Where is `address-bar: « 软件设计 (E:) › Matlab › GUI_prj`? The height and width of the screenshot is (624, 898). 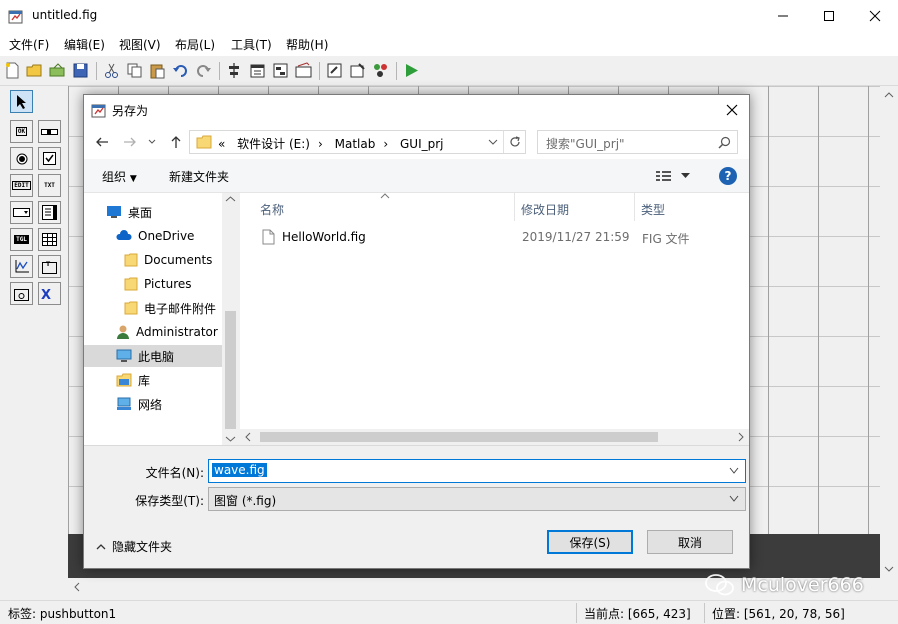 address-bar: « 软件设计 (E:) › Matlab › GUI_prj is located at coordinates (357, 142).